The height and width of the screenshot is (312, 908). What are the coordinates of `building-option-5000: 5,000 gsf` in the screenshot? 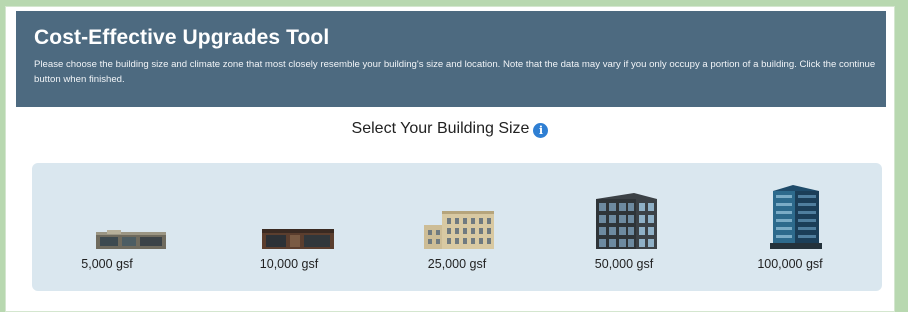 It's located at (107, 227).